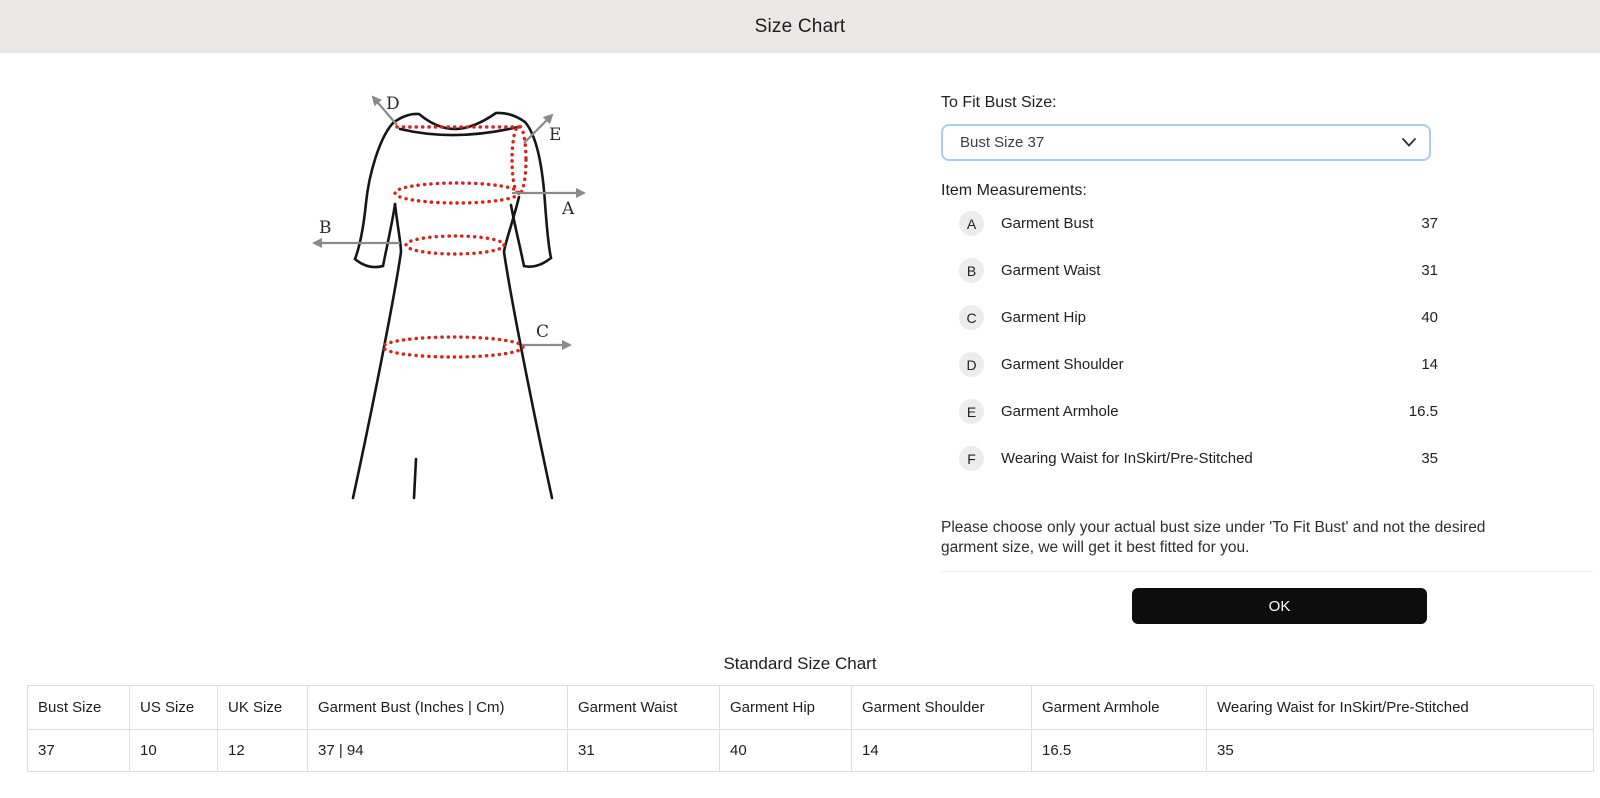  What do you see at coordinates (1429, 270) in the screenshot?
I see `measurement-value: 31` at bounding box center [1429, 270].